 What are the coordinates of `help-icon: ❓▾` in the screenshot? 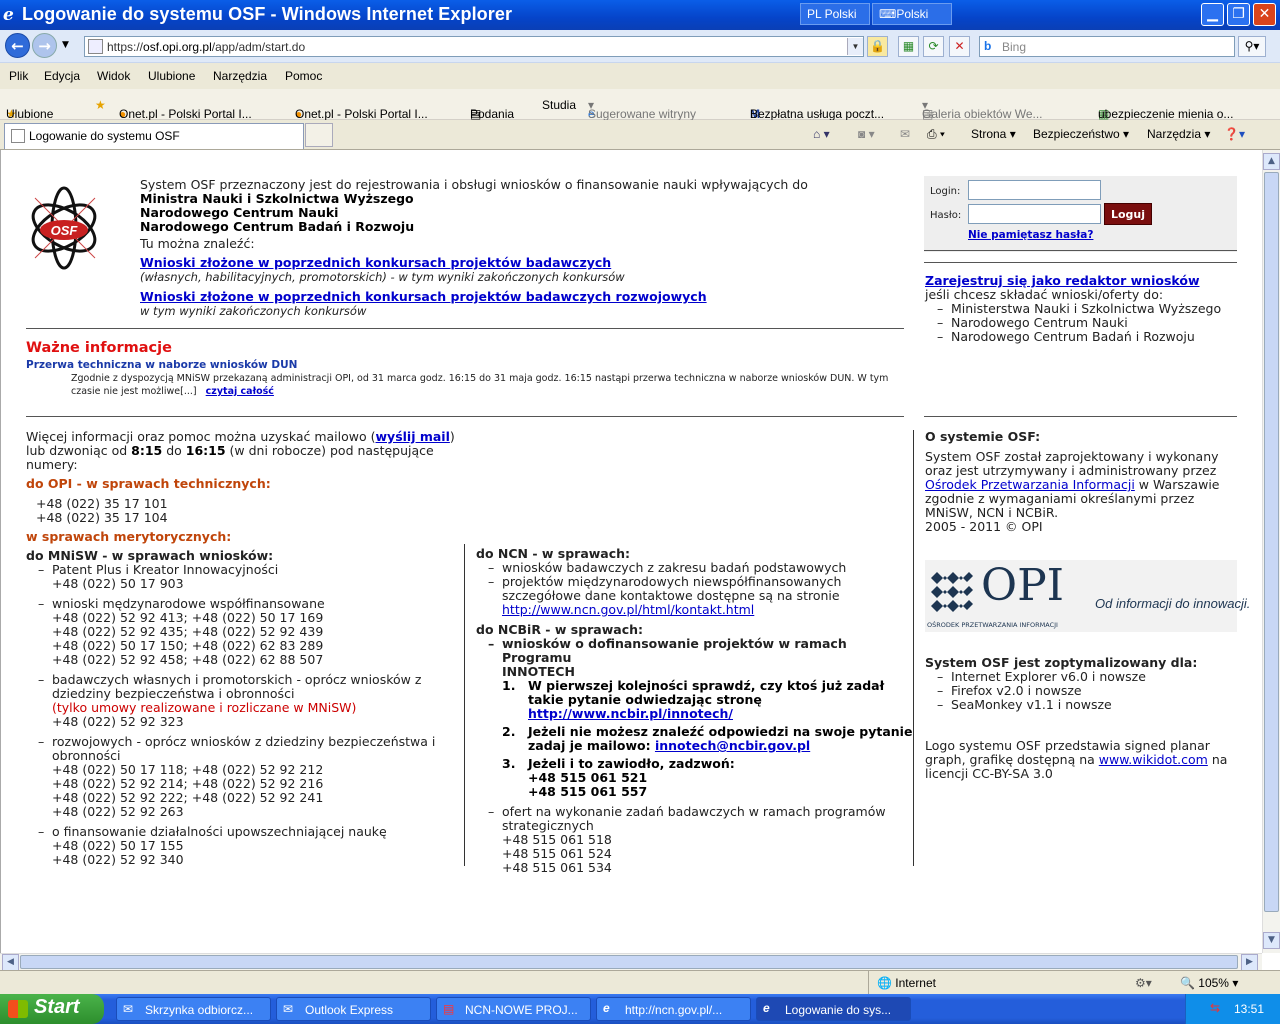 It's located at (1234, 134).